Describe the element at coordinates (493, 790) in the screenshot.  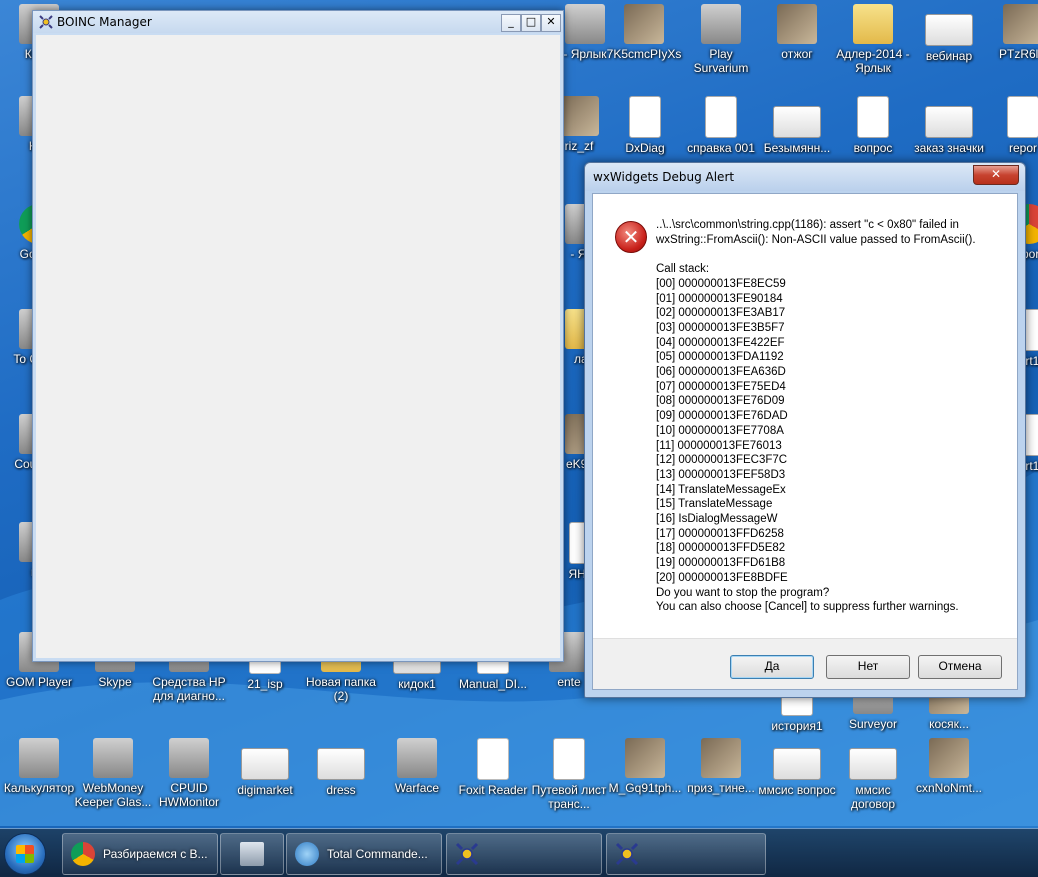
I see `desktop-icon-label: Foxit Reader` at that location.